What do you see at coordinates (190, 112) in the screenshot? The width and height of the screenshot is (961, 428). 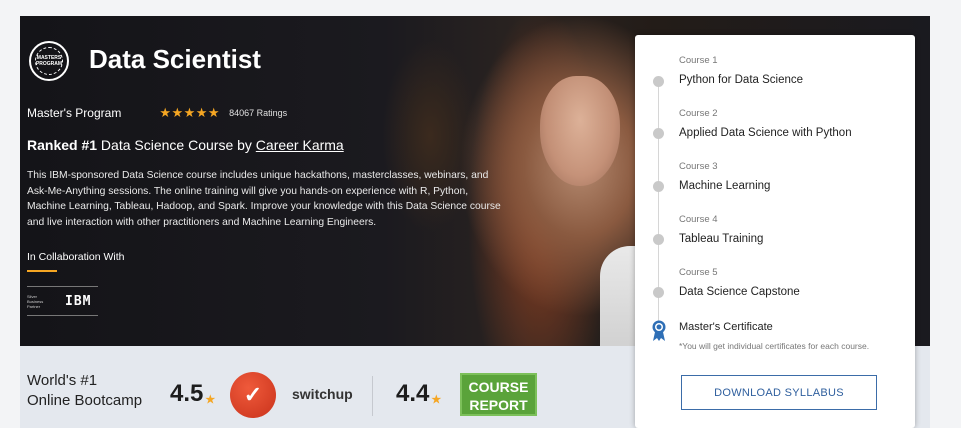 I see `rating-stars-icon: ★★★★★` at bounding box center [190, 112].